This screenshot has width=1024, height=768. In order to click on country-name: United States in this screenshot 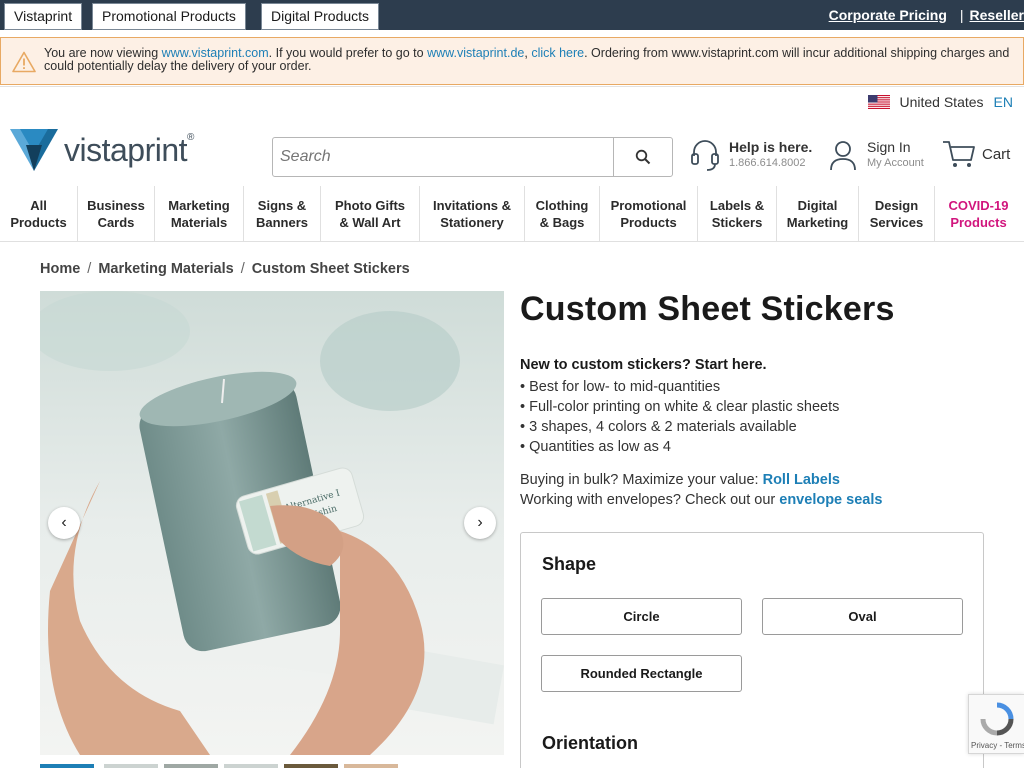, I will do `click(941, 102)`.